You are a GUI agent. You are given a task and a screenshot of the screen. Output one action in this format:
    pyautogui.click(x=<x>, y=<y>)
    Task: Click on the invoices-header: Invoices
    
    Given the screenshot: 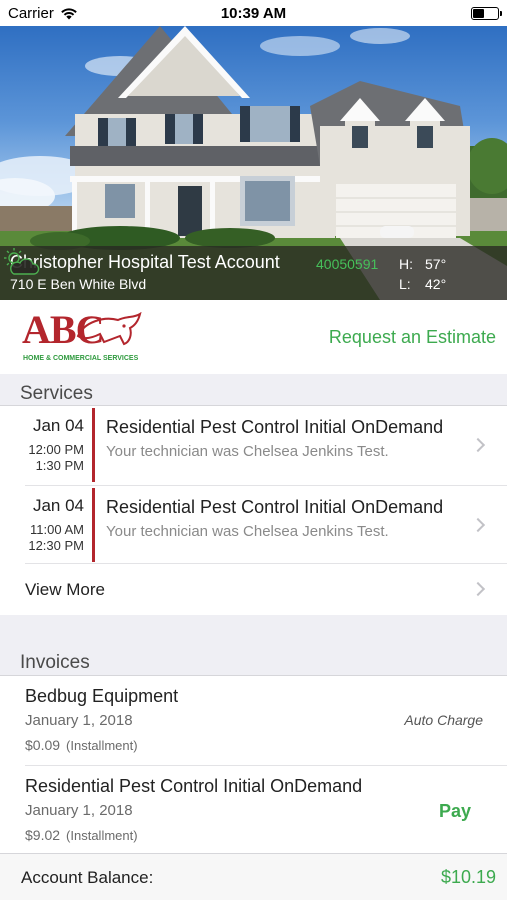 What is the action you would take?
    pyautogui.click(x=55, y=662)
    